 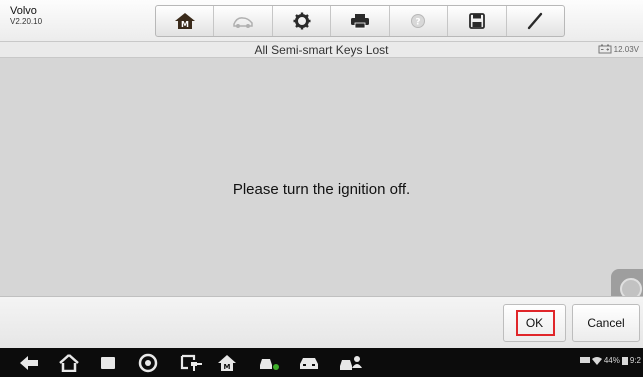 I want to click on android-navigation-bar: M 44% 9:2, so click(x=321, y=362).